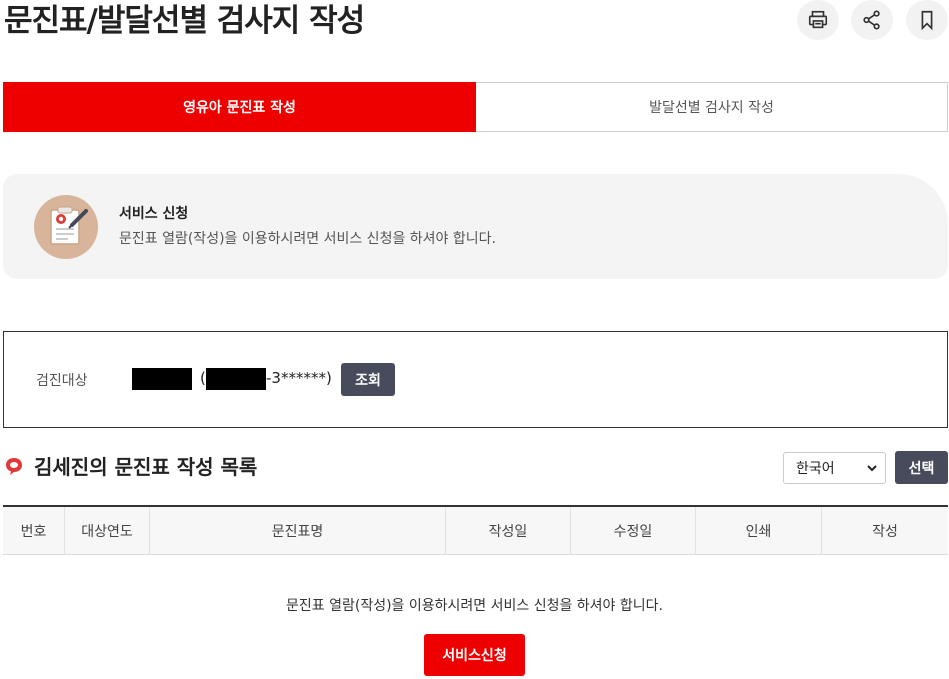 The width and height of the screenshot is (949, 679). What do you see at coordinates (759, 530) in the screenshot?
I see `column-header-print: 인쇄` at bounding box center [759, 530].